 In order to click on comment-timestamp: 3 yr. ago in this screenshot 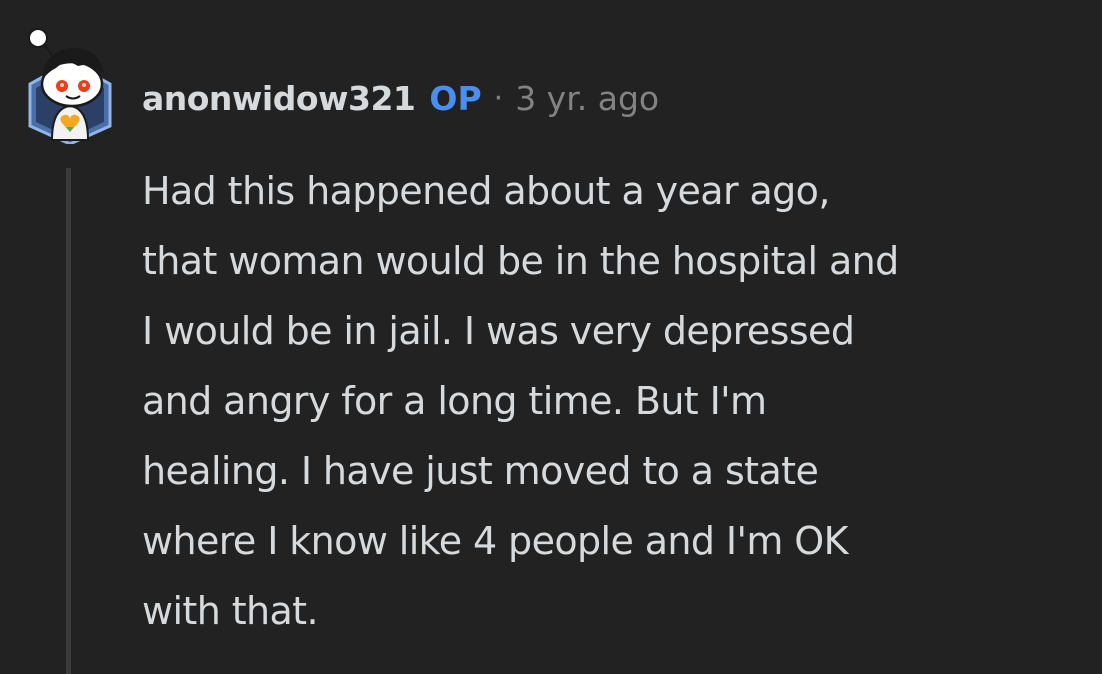, I will do `click(587, 98)`.